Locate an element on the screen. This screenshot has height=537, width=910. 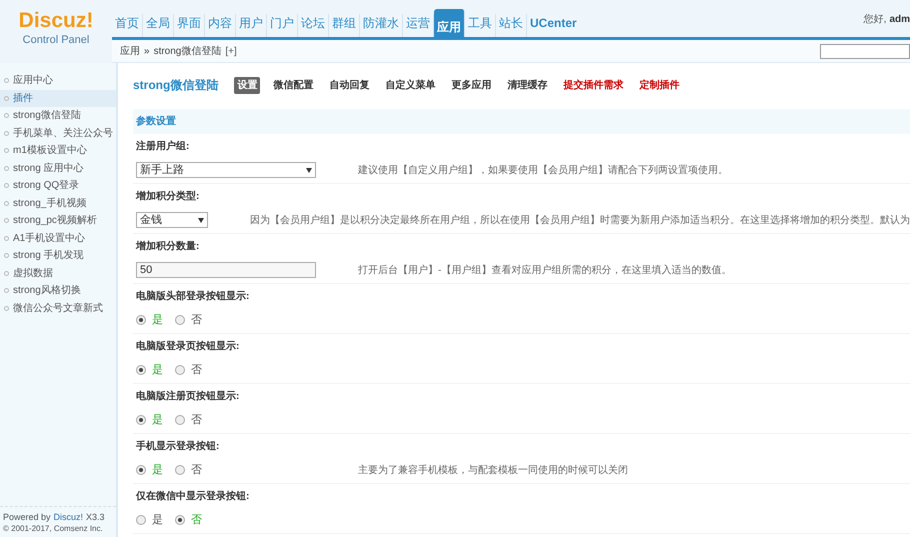
setting-description: 打开后台【用户】-【用户组】查看对应用户组所需的积分，在这里填入适当的数值。 is located at coordinates (545, 271).